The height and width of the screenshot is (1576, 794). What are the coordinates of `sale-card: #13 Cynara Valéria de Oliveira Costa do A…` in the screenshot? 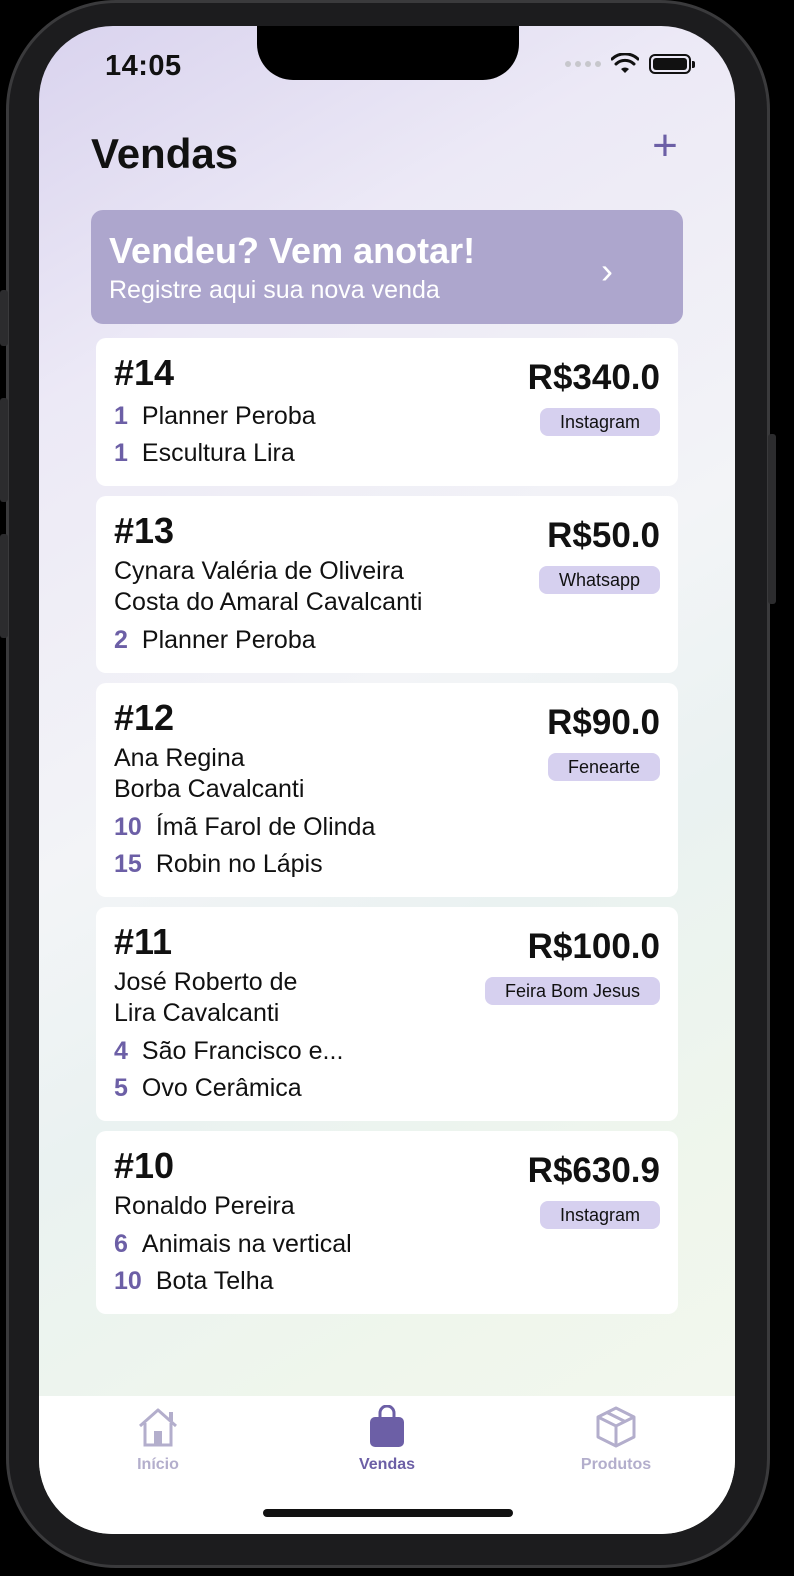 It's located at (387, 584).